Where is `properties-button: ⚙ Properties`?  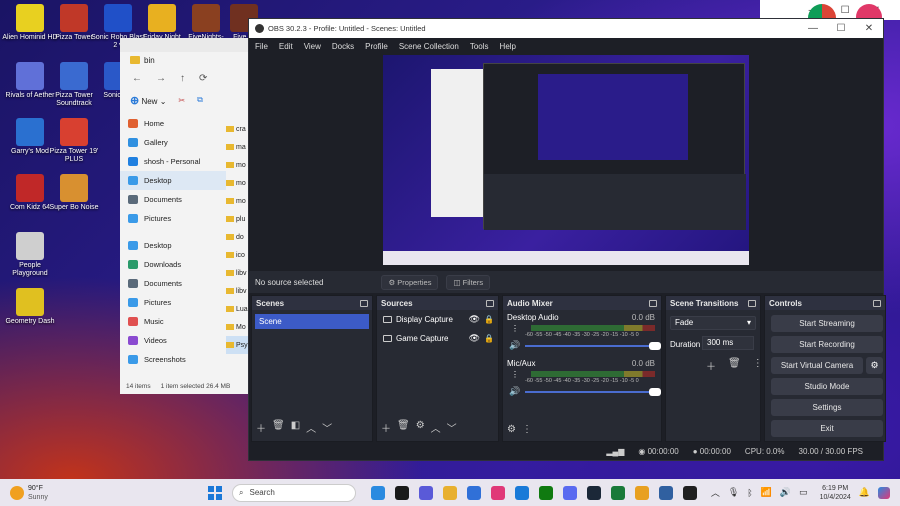
properties-button: ⚙ Properties is located at coordinates (410, 282).